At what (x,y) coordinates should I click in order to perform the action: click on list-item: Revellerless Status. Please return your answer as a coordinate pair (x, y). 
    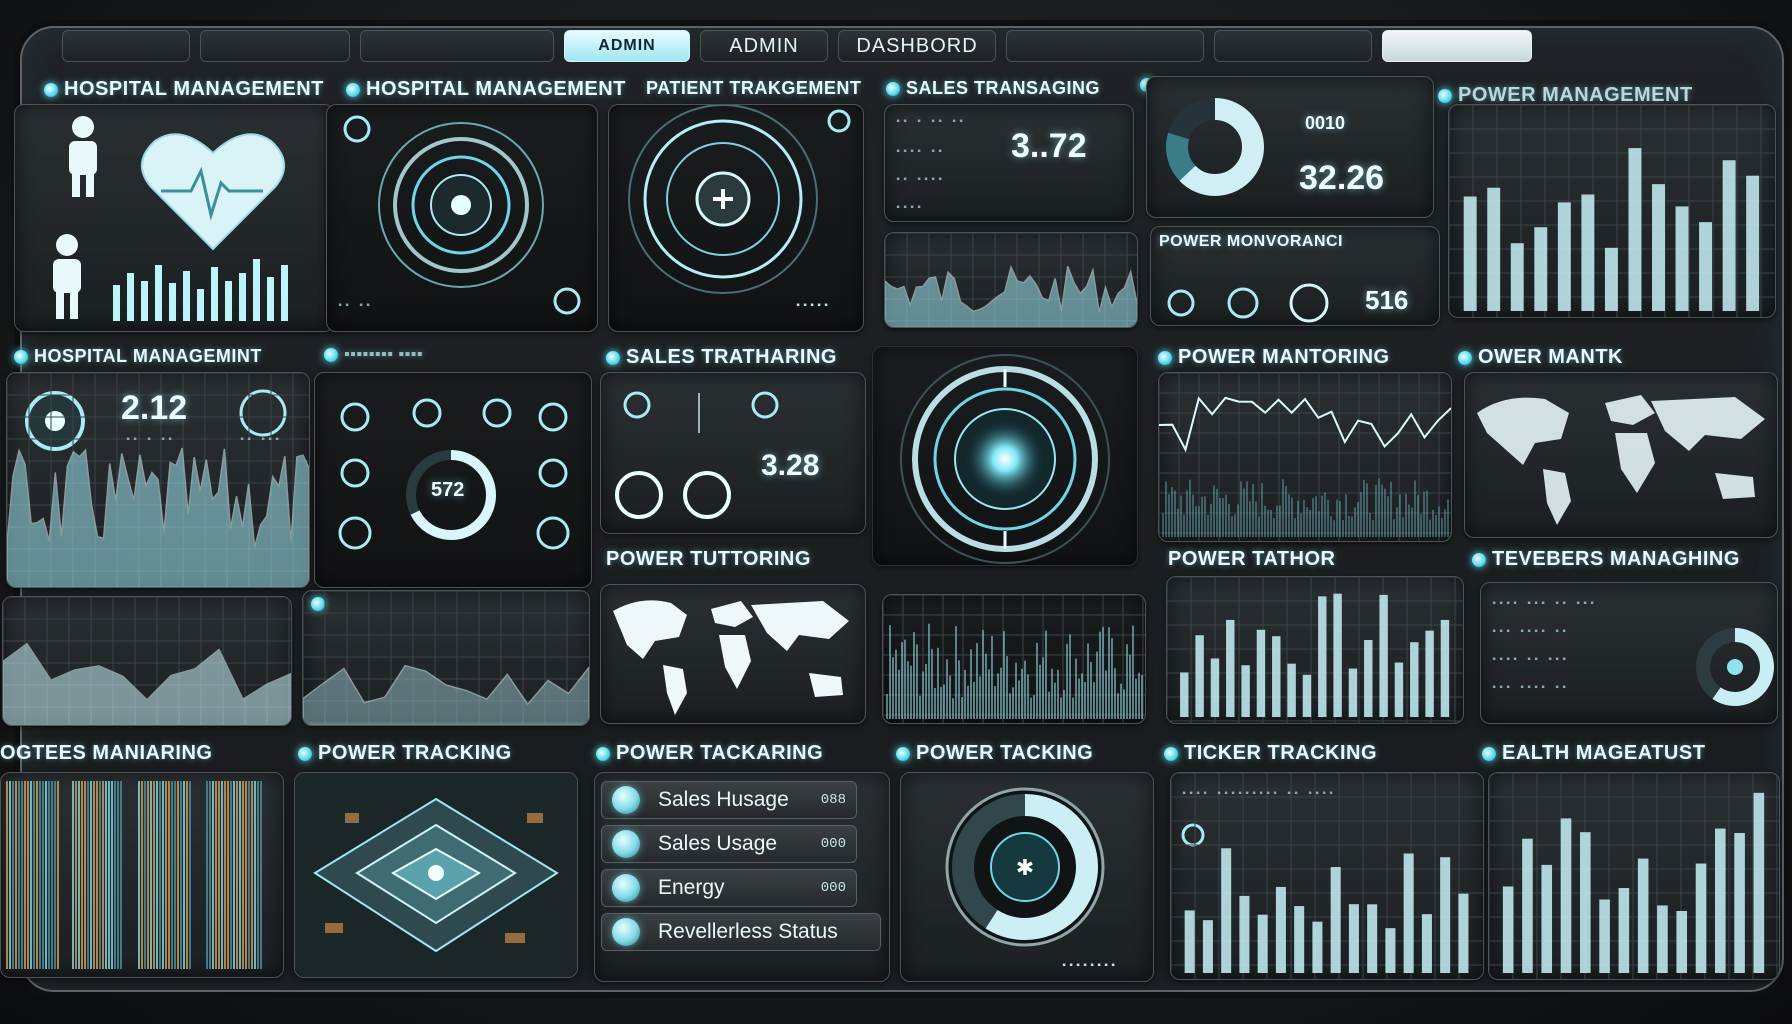
    Looking at the image, I should click on (741, 932).